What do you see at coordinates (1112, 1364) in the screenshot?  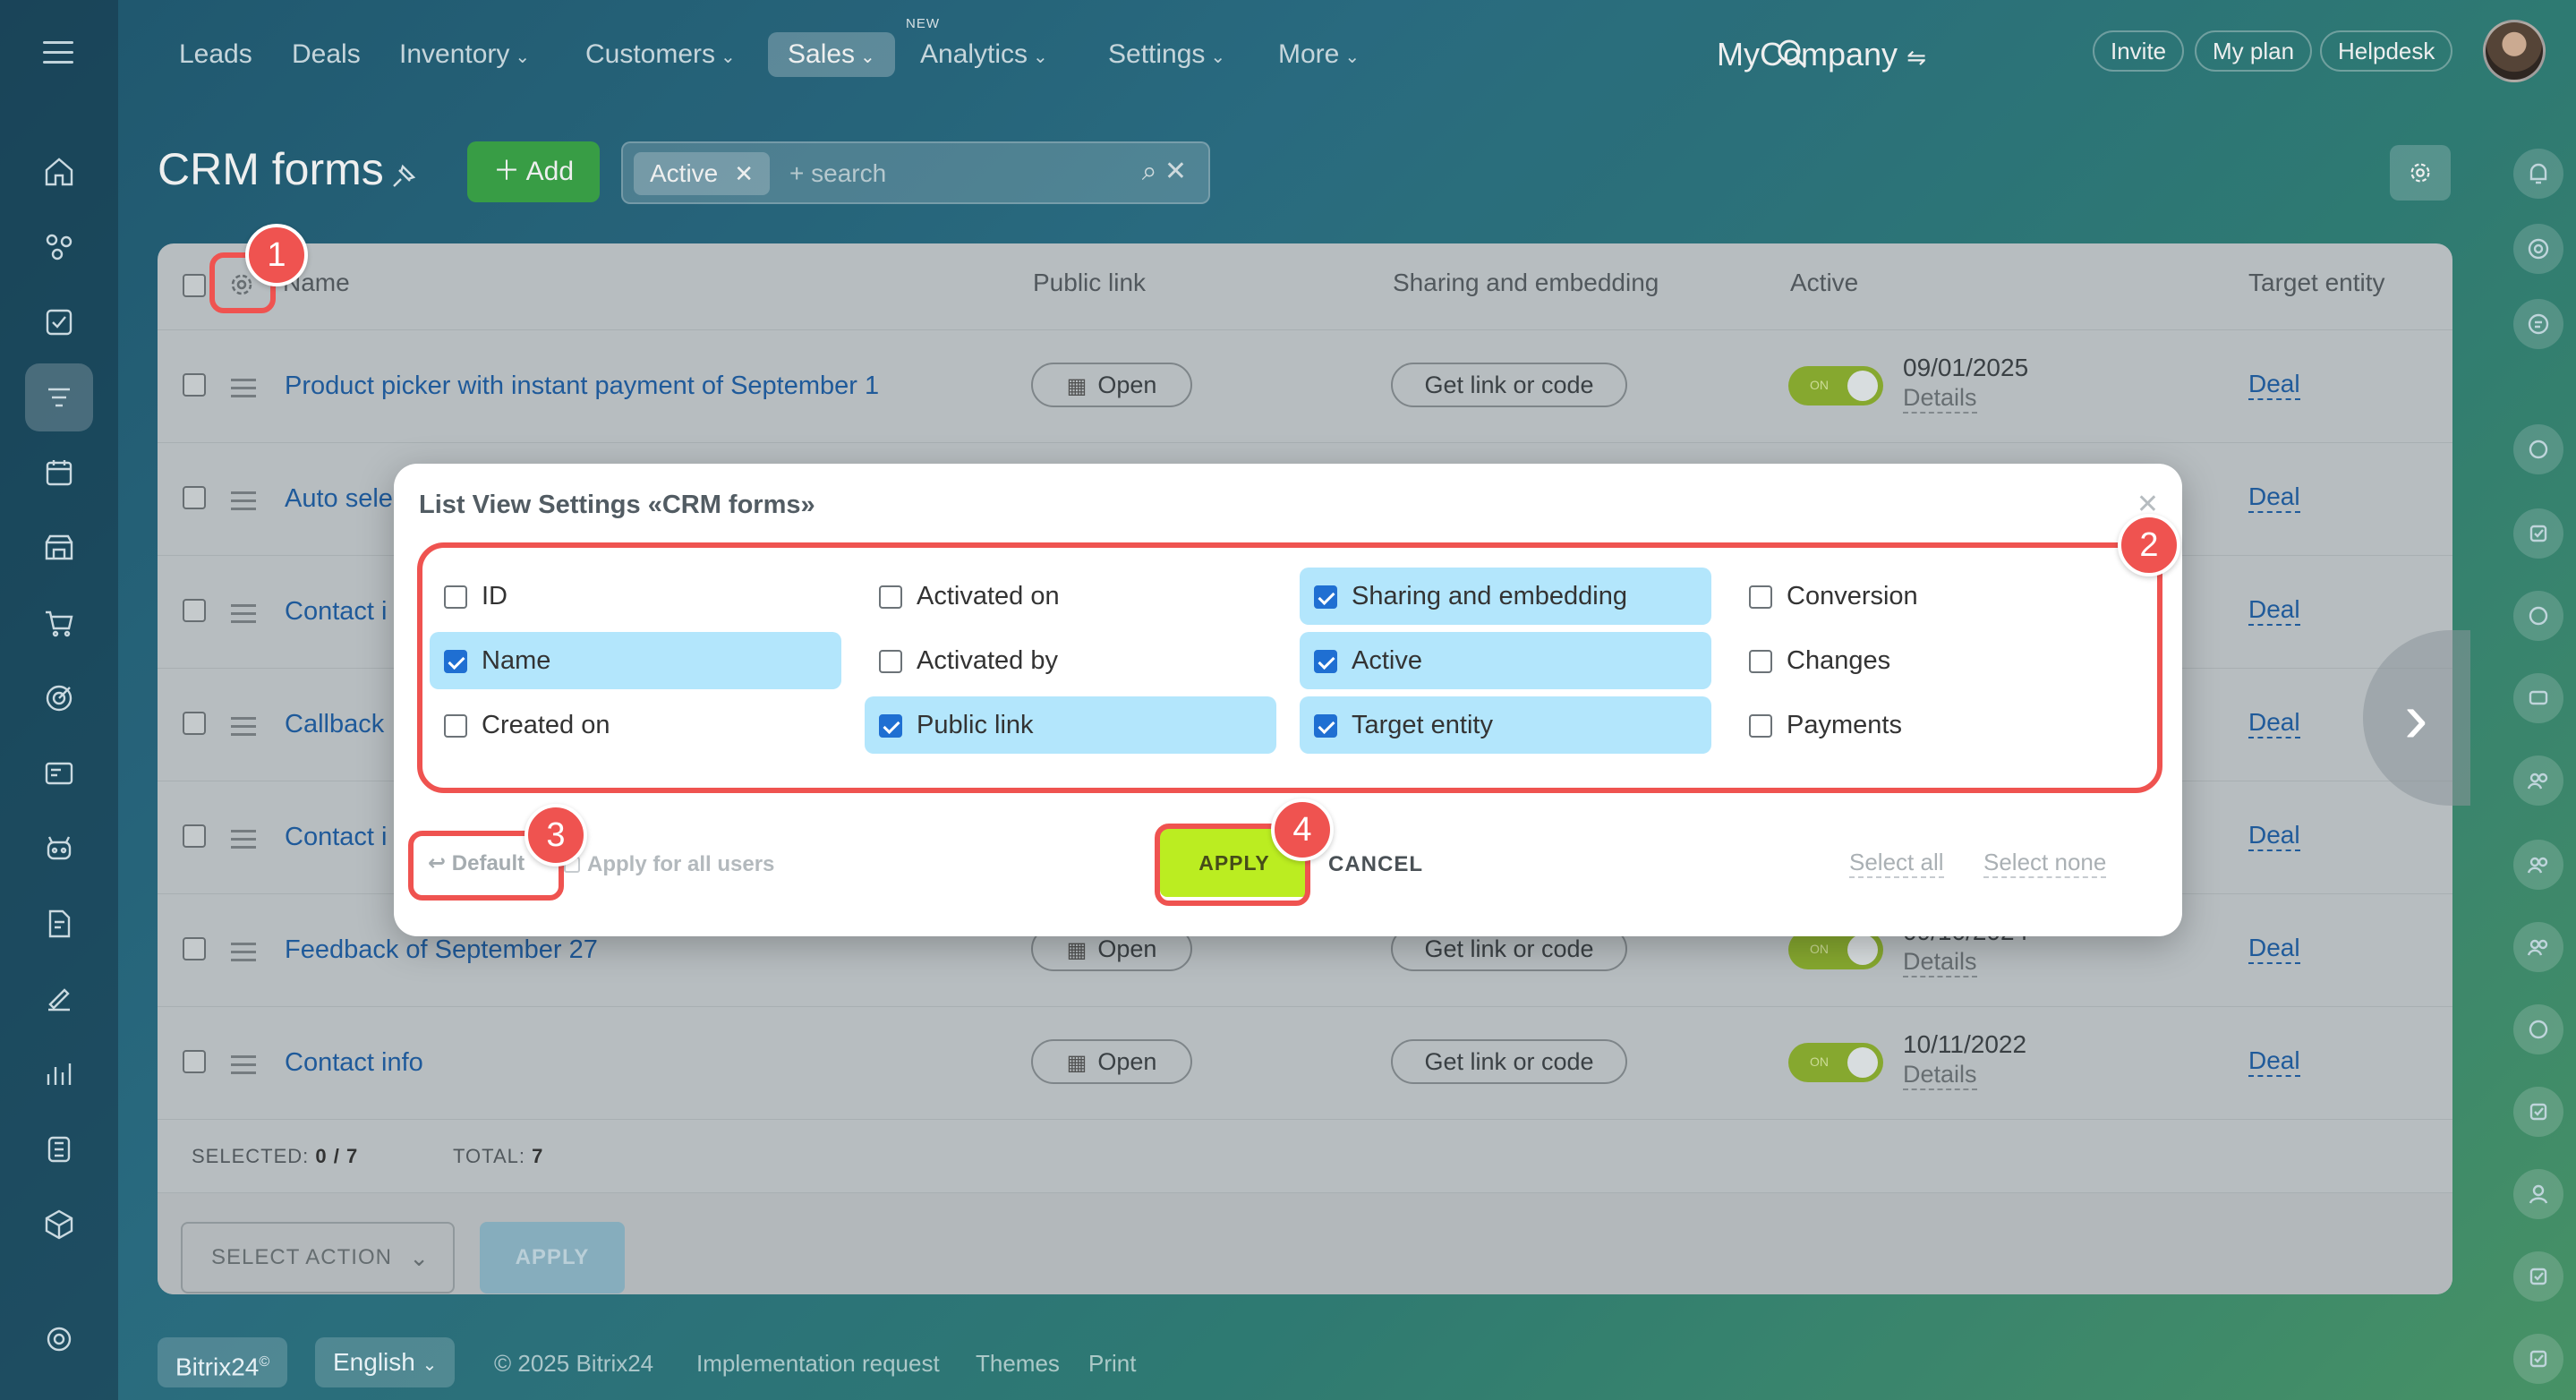 I see `print-link: Print` at bounding box center [1112, 1364].